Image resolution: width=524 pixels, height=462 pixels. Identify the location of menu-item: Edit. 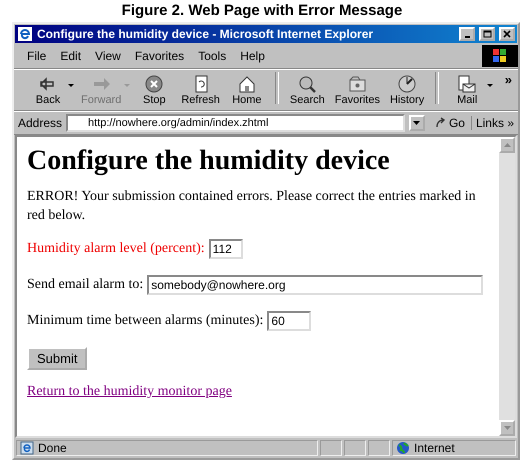
(70, 56).